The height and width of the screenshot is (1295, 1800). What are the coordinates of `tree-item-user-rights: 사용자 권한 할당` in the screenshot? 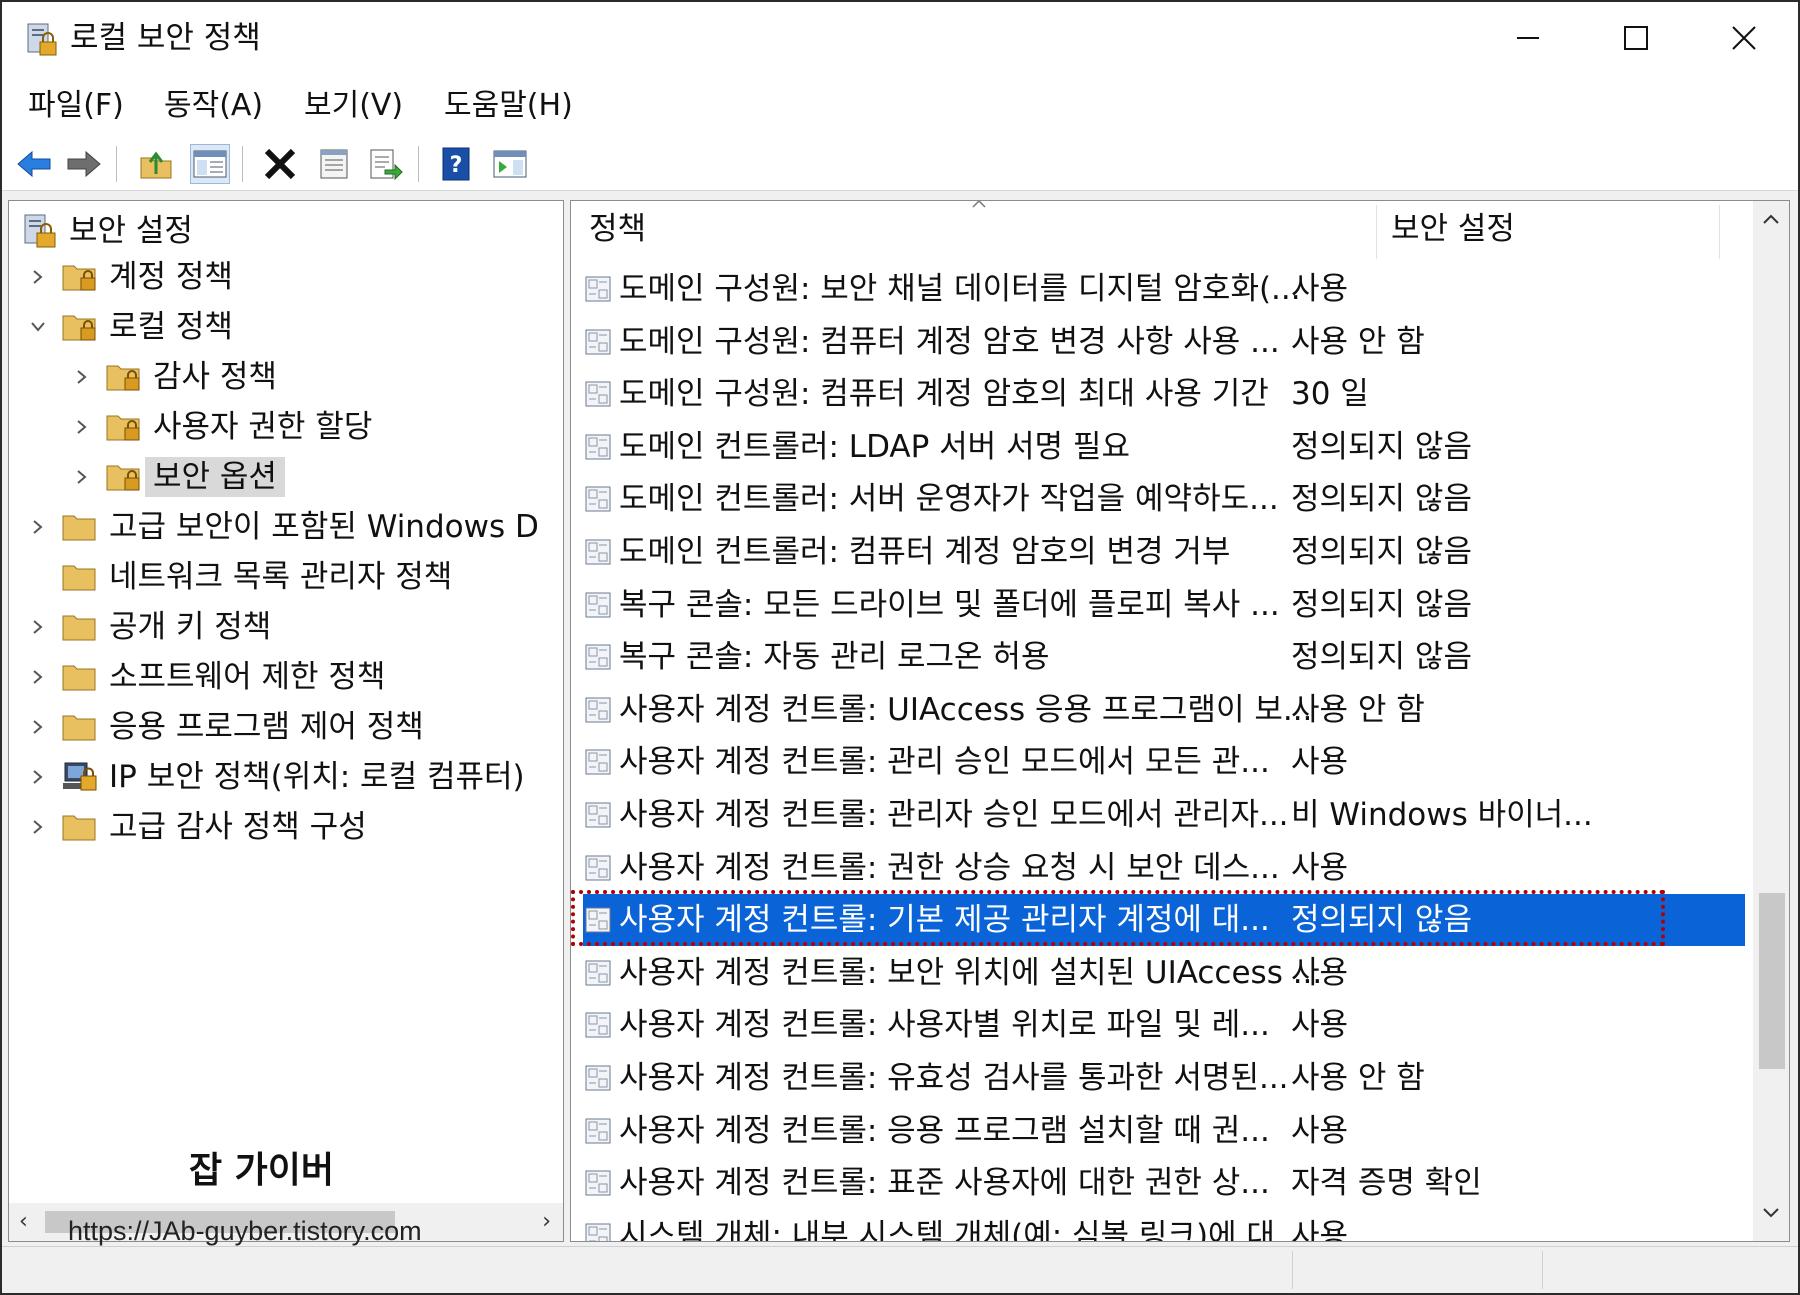 It's located at (221, 427).